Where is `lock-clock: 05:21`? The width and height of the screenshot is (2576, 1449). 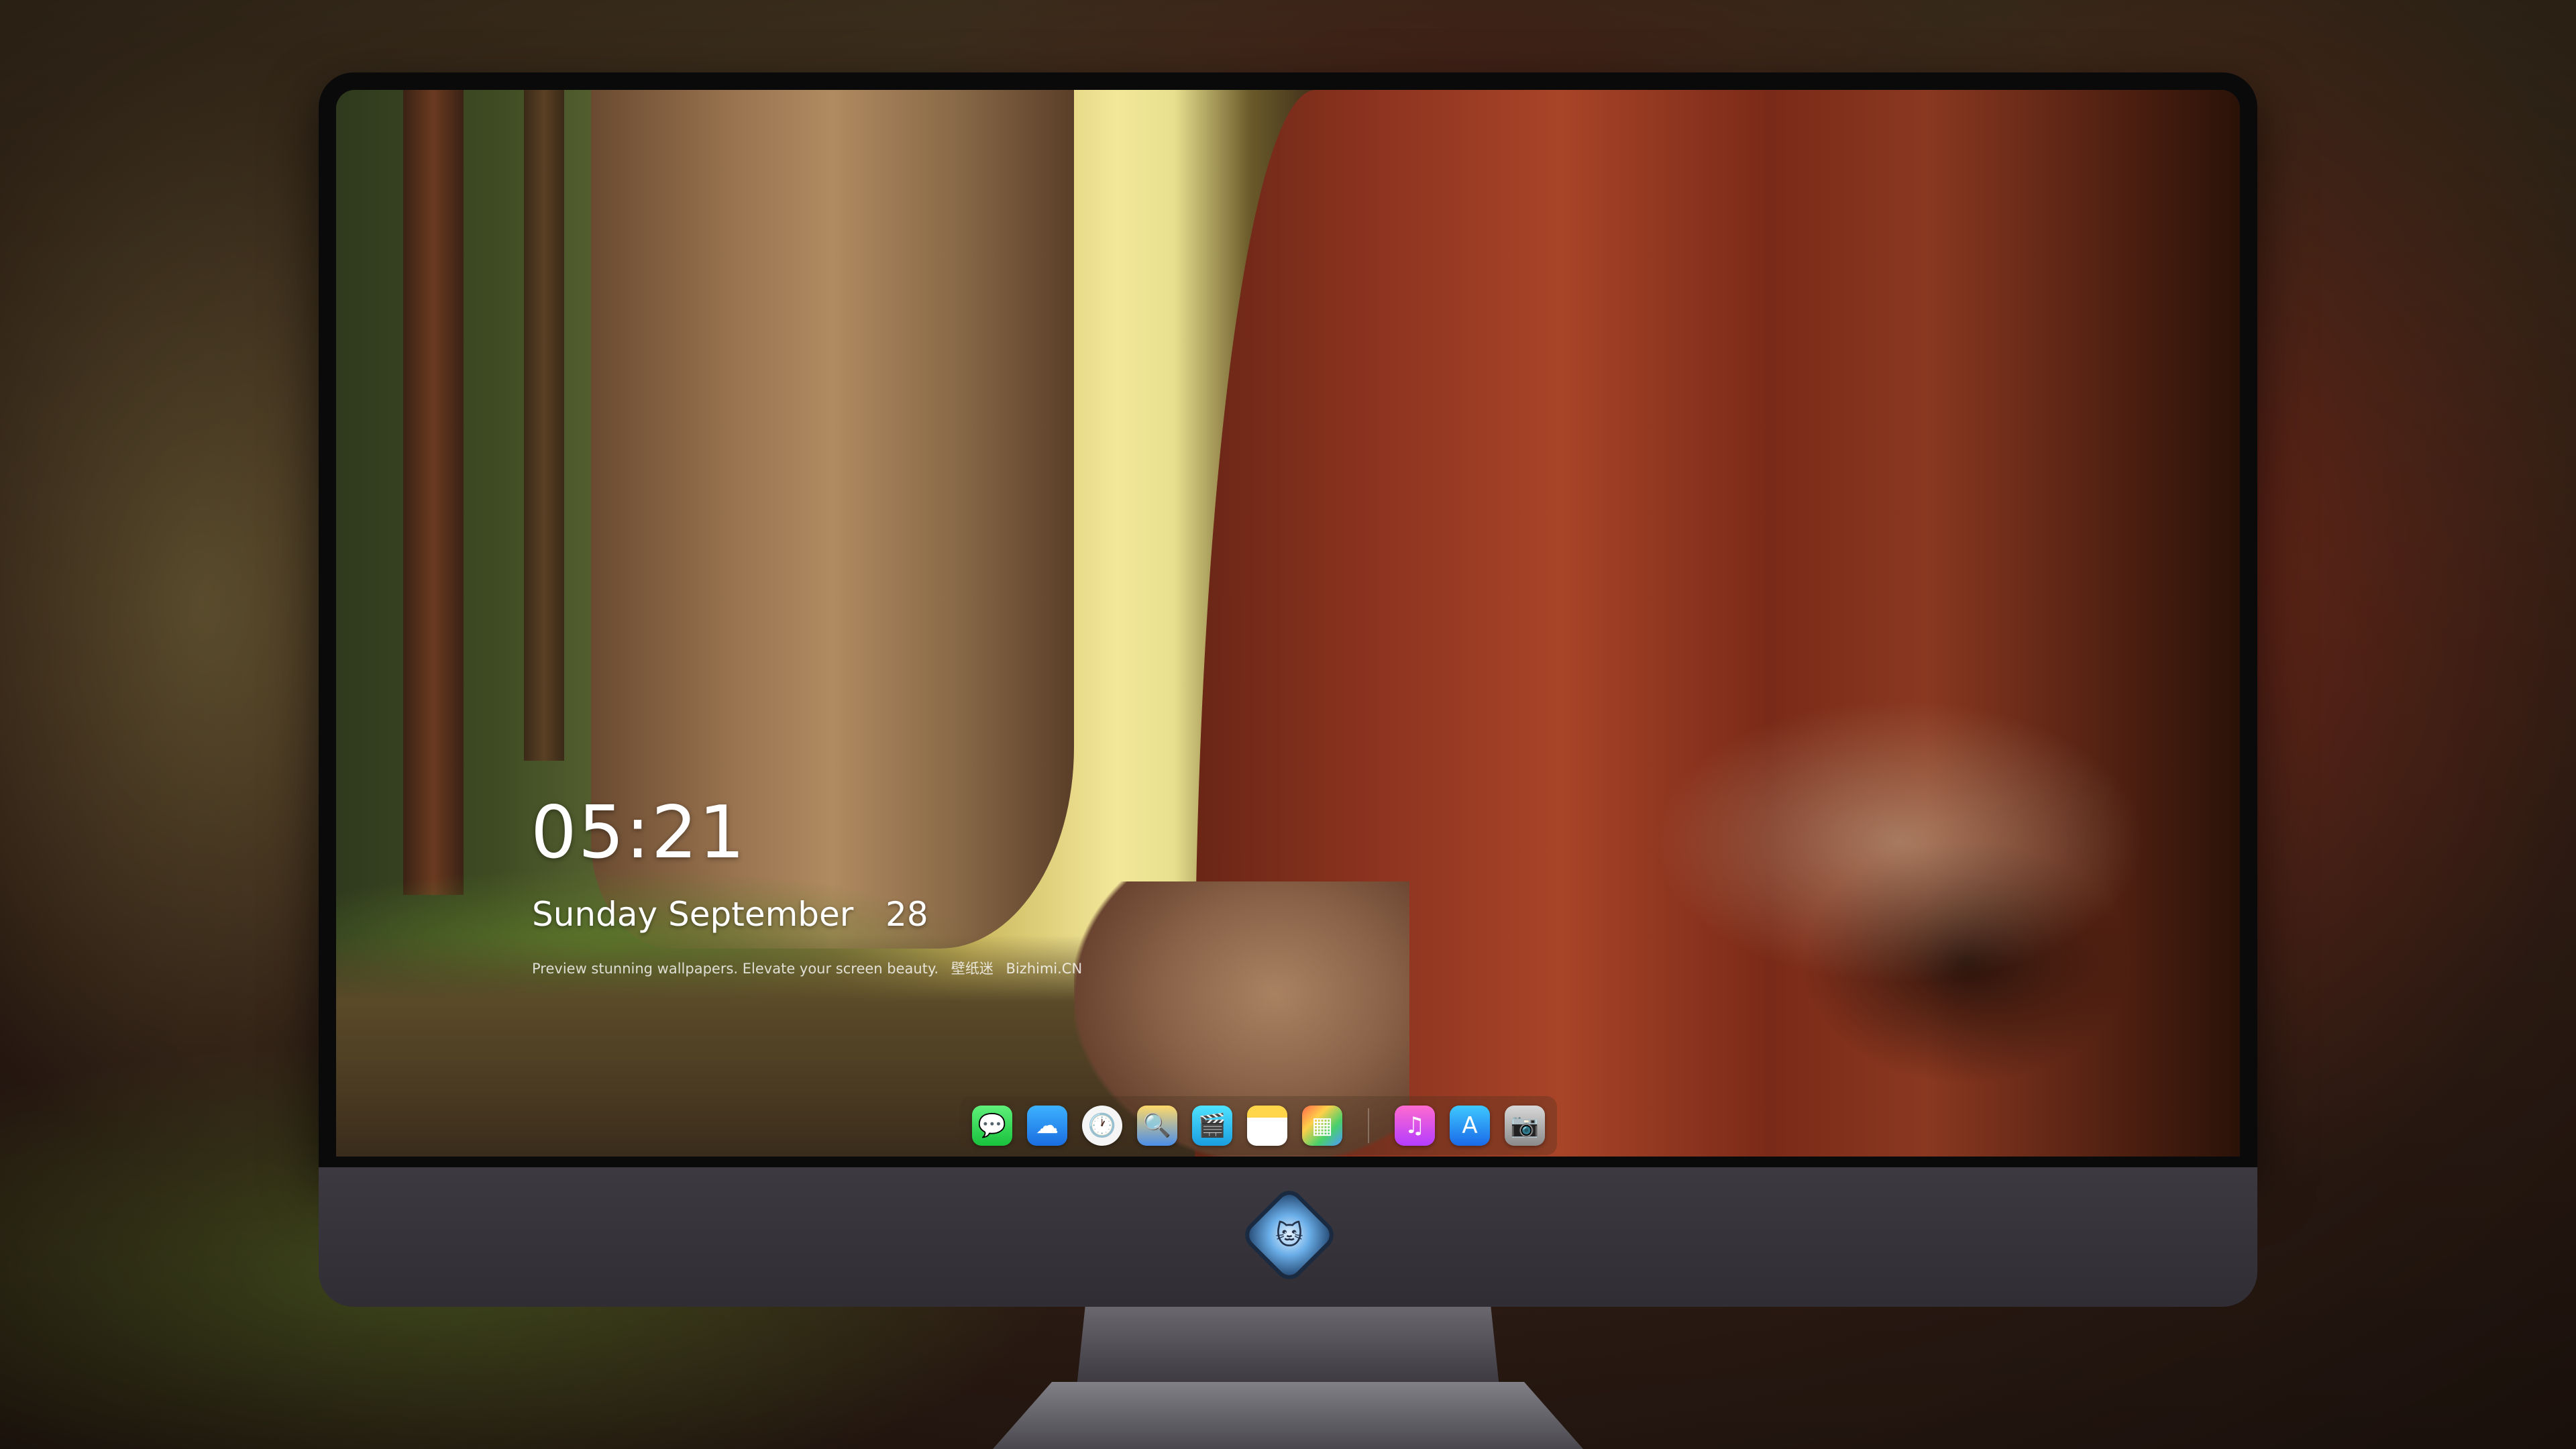
lock-clock: 05:21 is located at coordinates (639, 833).